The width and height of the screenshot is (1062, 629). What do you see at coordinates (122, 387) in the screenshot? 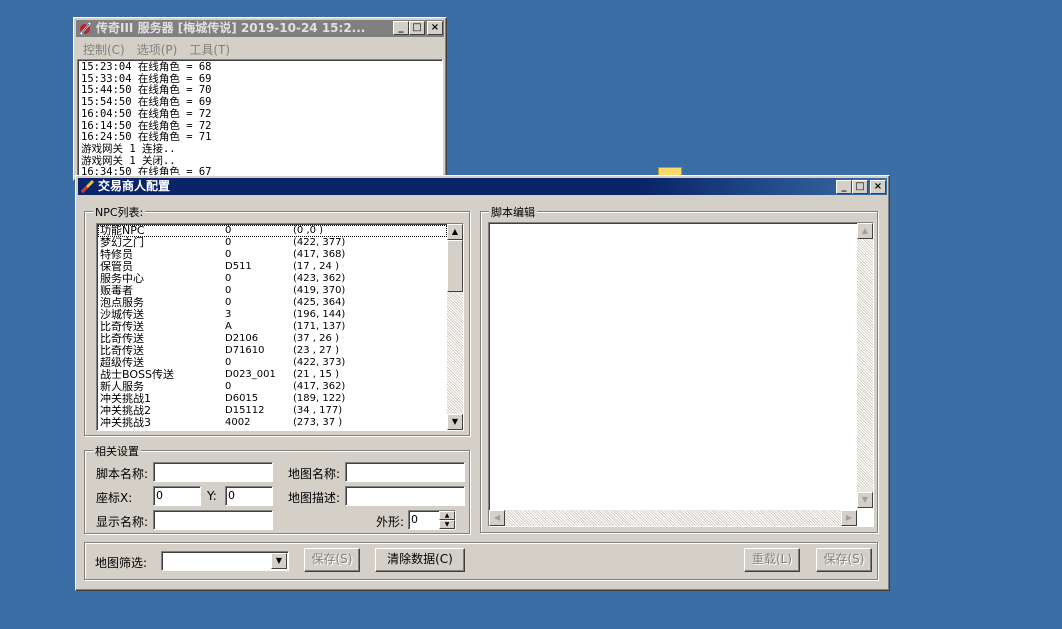
I see `npc-name: 新人服务` at bounding box center [122, 387].